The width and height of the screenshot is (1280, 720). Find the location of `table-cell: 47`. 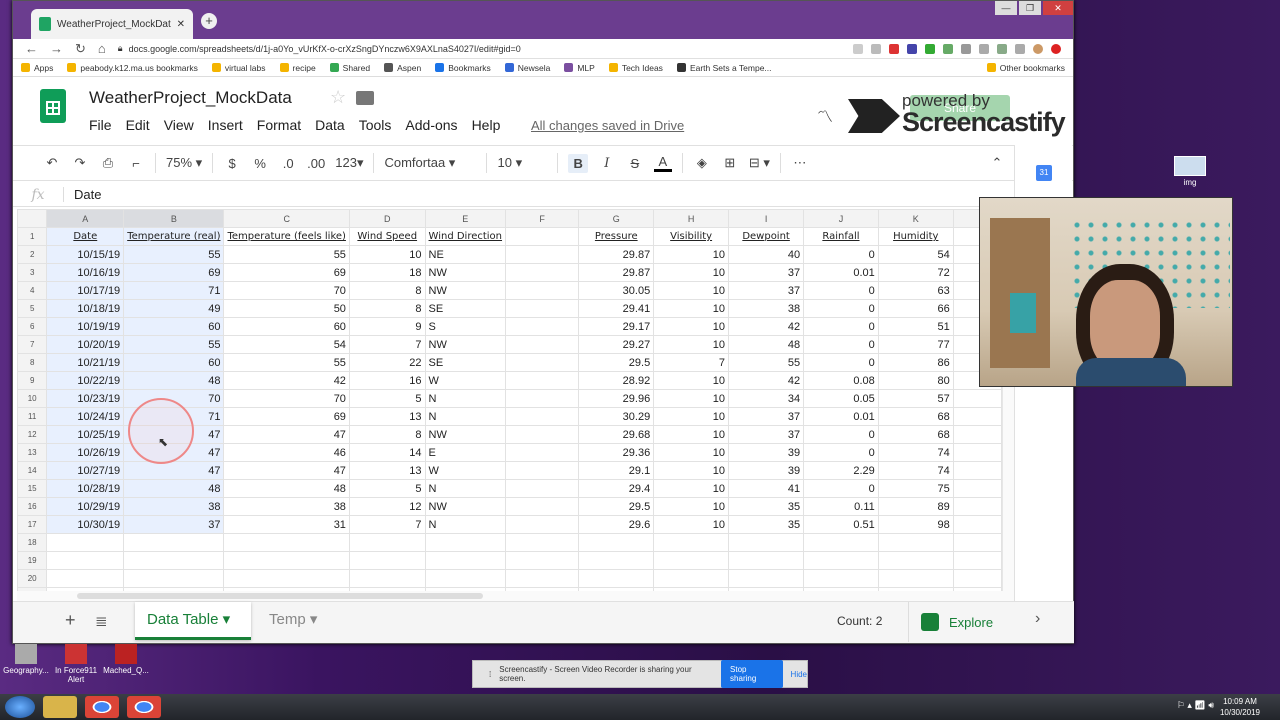

table-cell: 47 is located at coordinates (286, 434).